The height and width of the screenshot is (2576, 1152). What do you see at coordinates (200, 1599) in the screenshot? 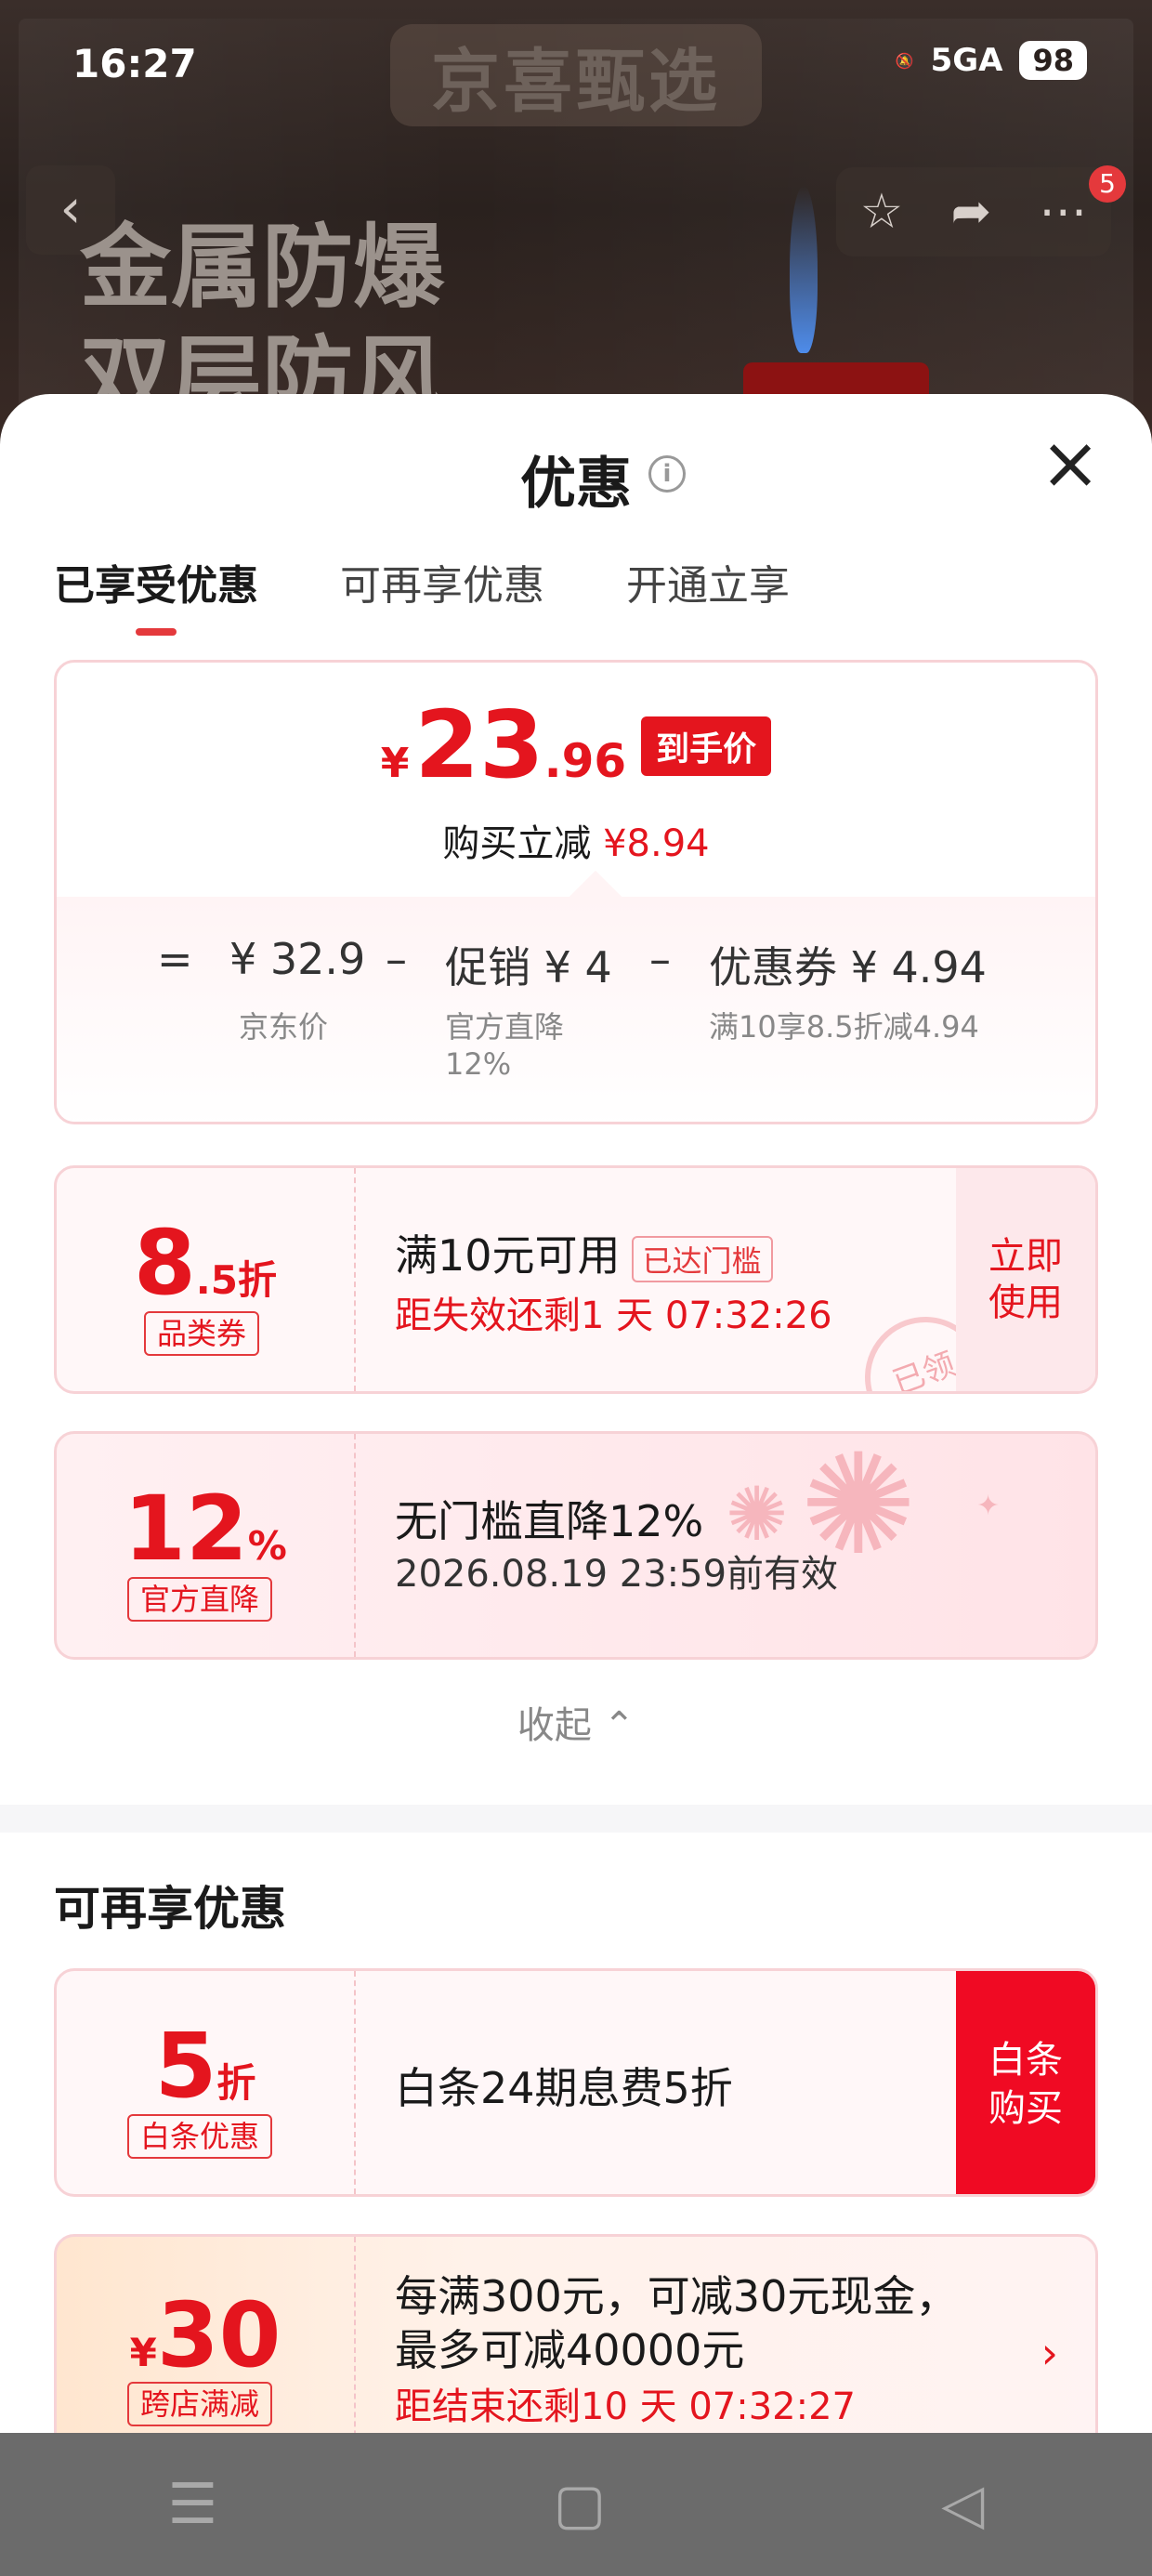
I see `discount-type-chip: 官方直降` at bounding box center [200, 1599].